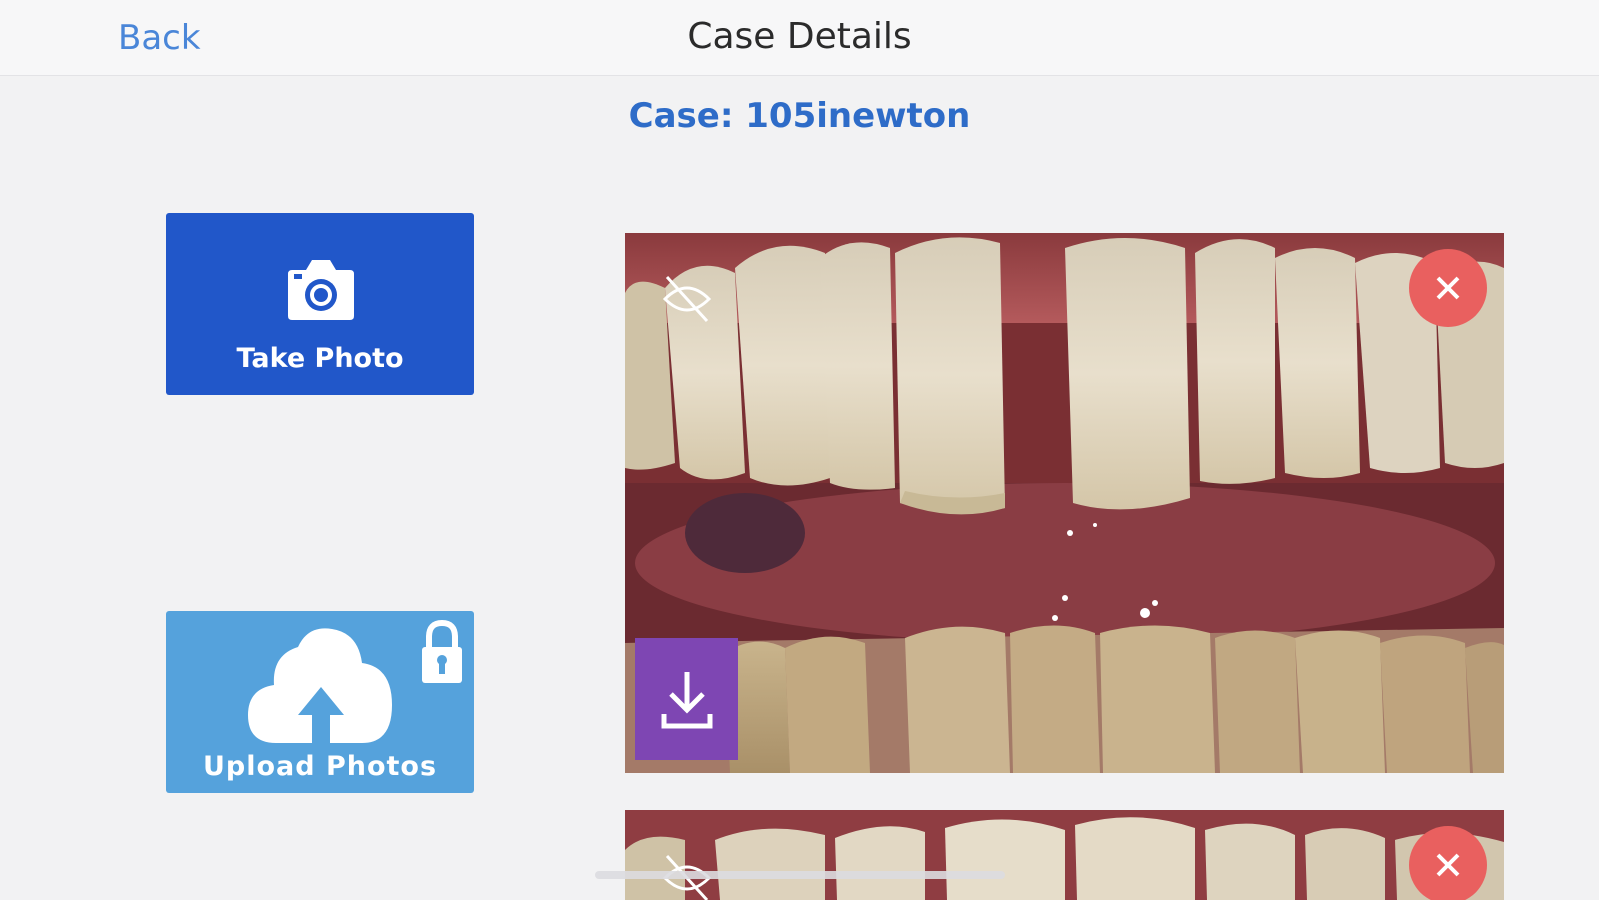  Describe the element at coordinates (321, 290) in the screenshot. I see `camera-icon` at that location.